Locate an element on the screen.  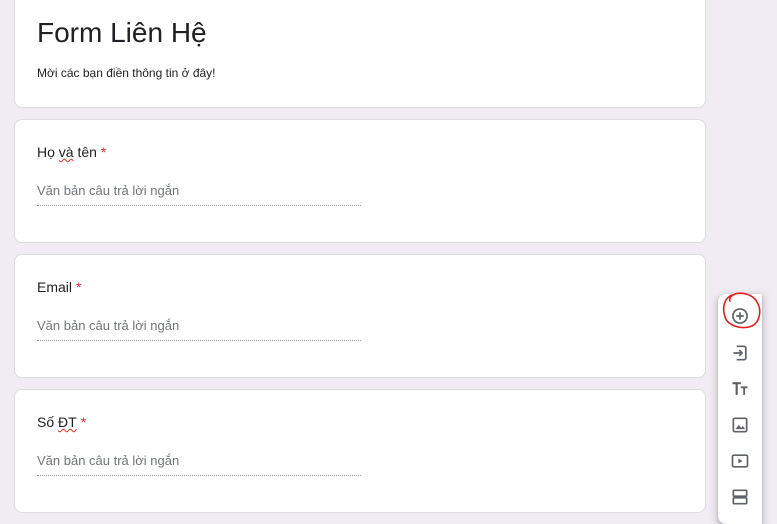
question-label: Email * is located at coordinates (59, 287).